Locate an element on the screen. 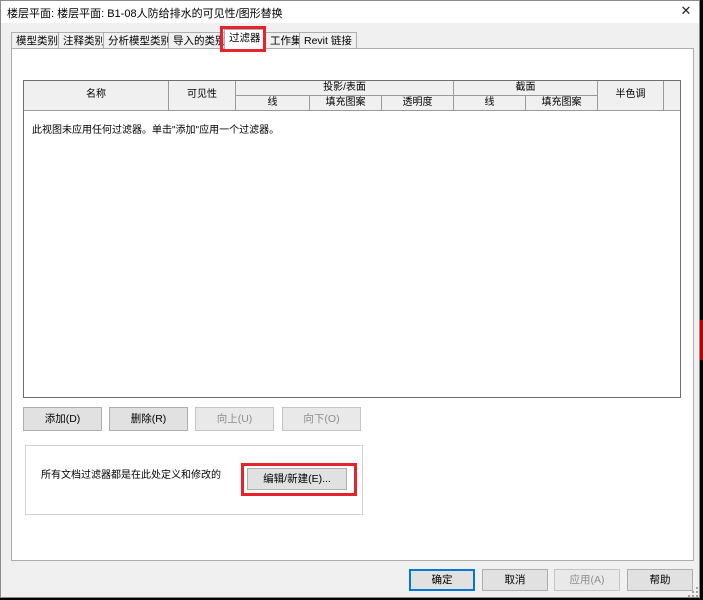  help-button: 帮助 is located at coordinates (660, 580).